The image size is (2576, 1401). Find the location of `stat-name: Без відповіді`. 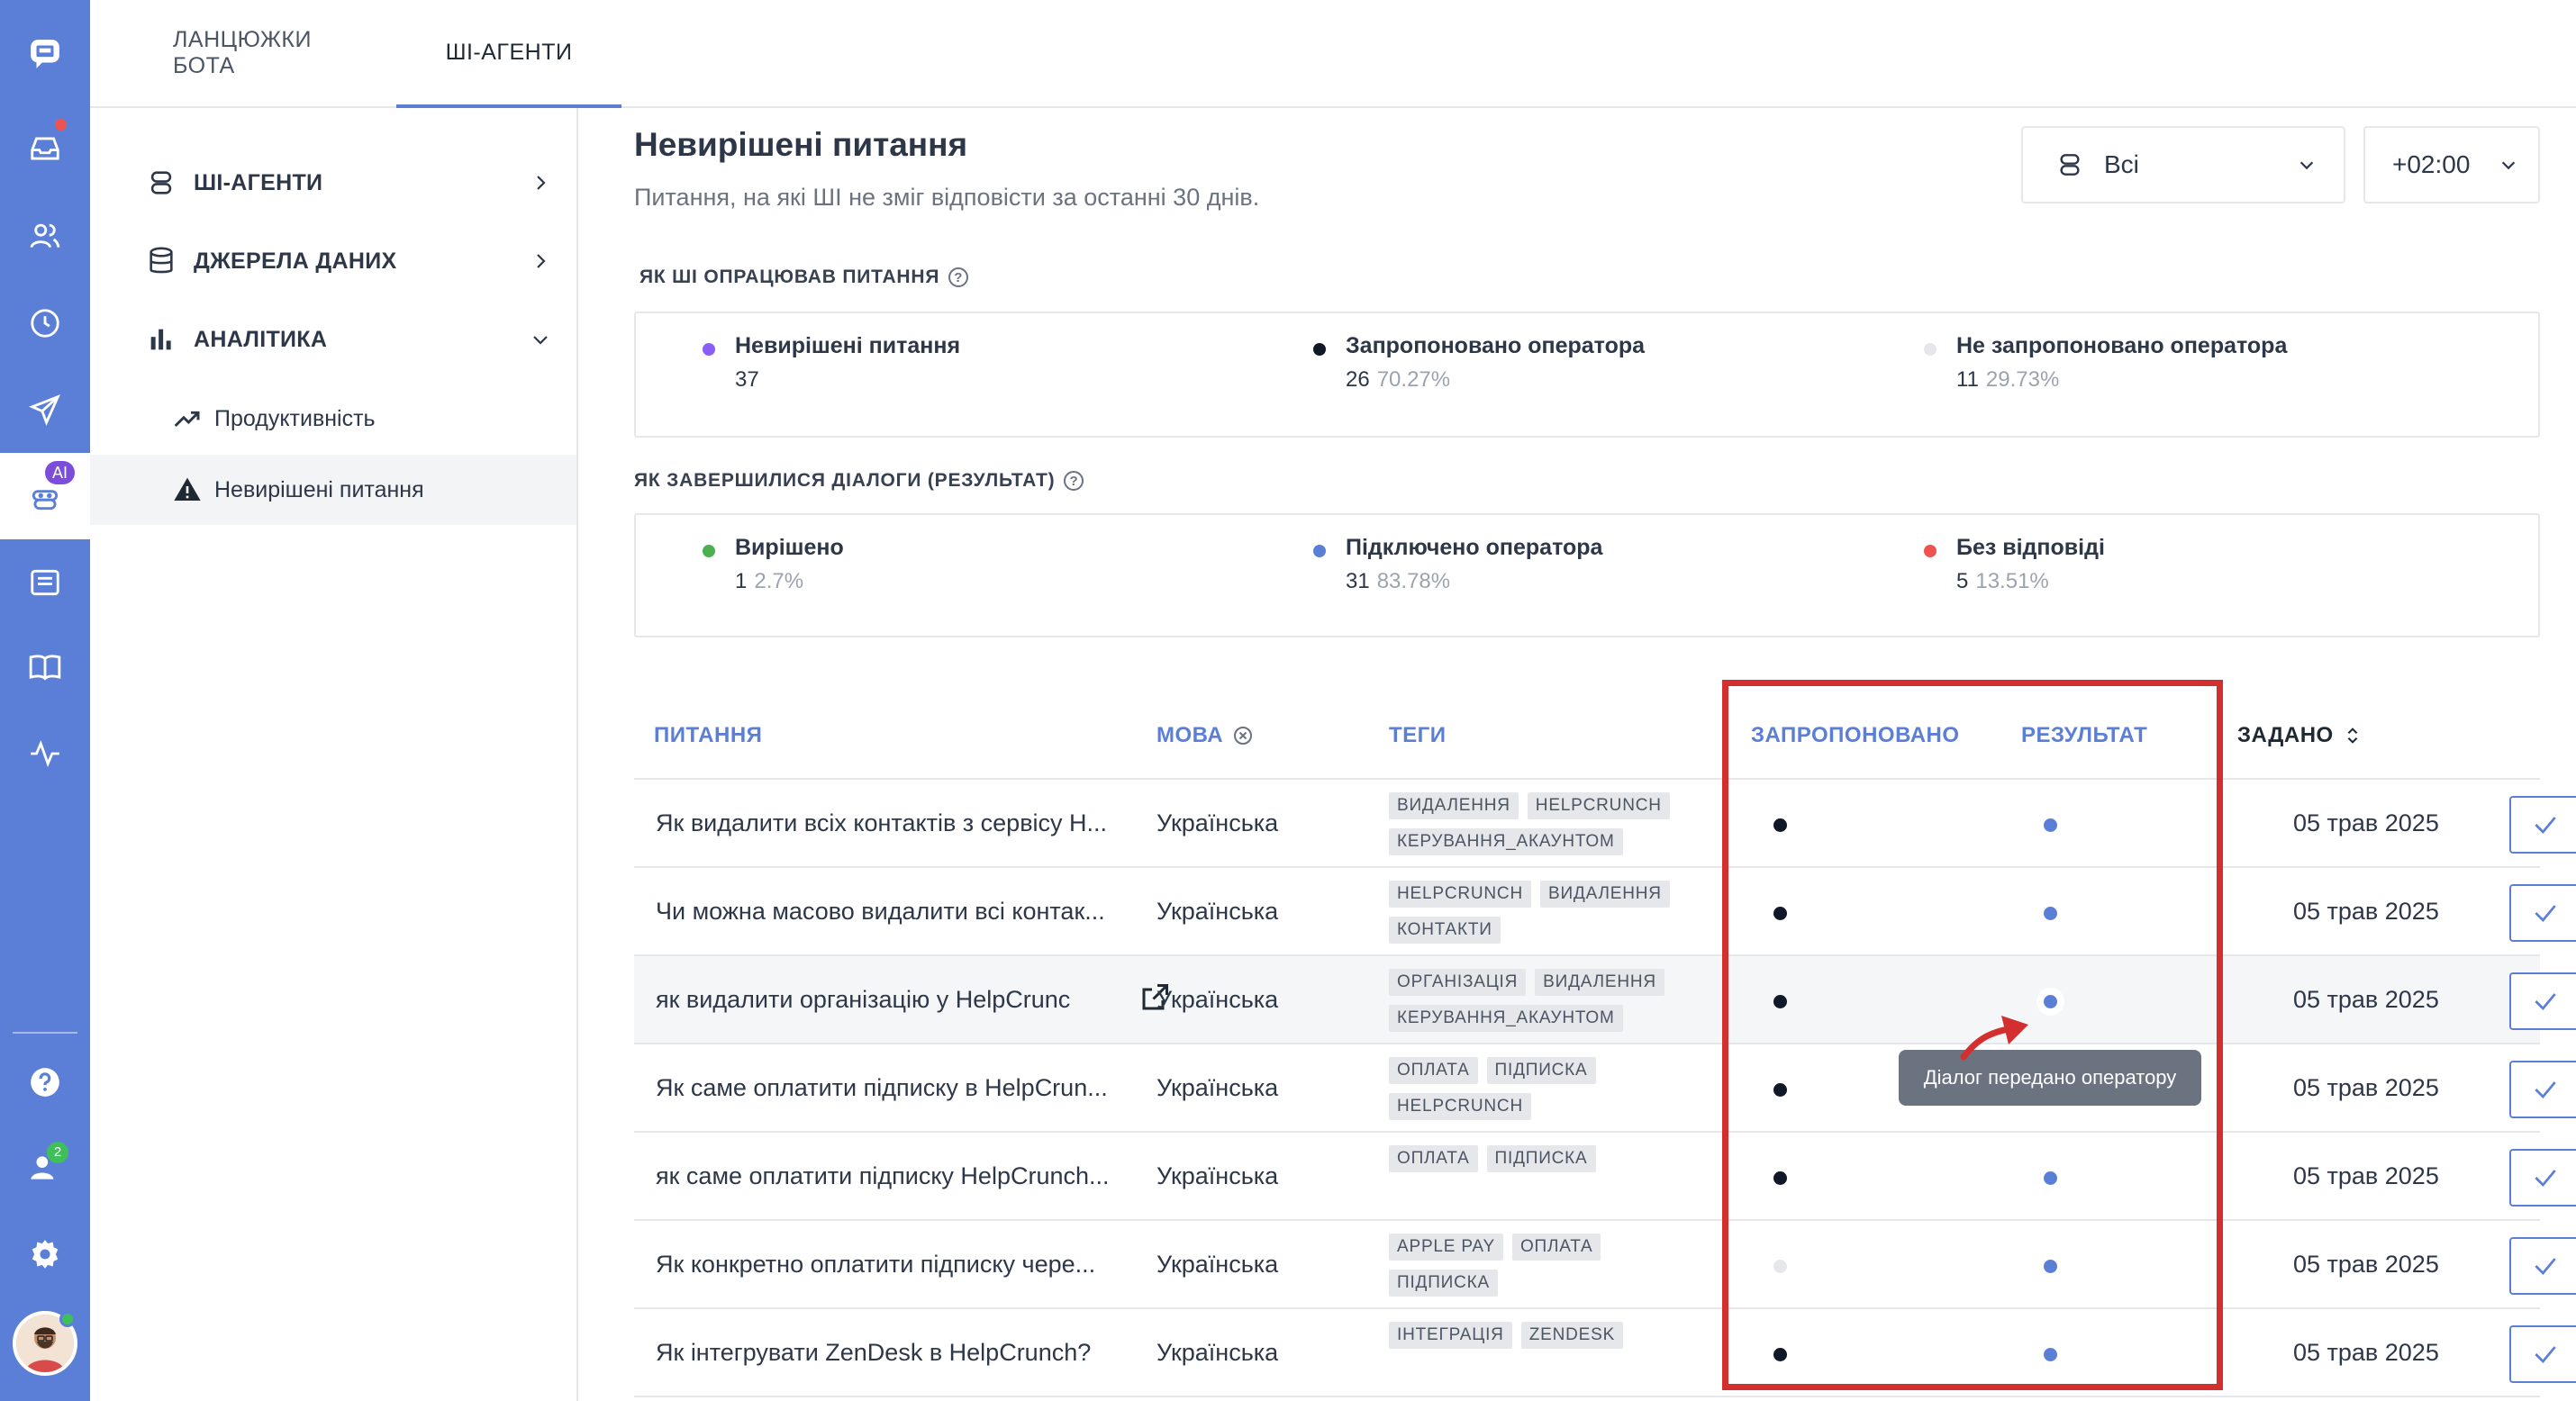

stat-name: Без відповіді is located at coordinates (2030, 547).